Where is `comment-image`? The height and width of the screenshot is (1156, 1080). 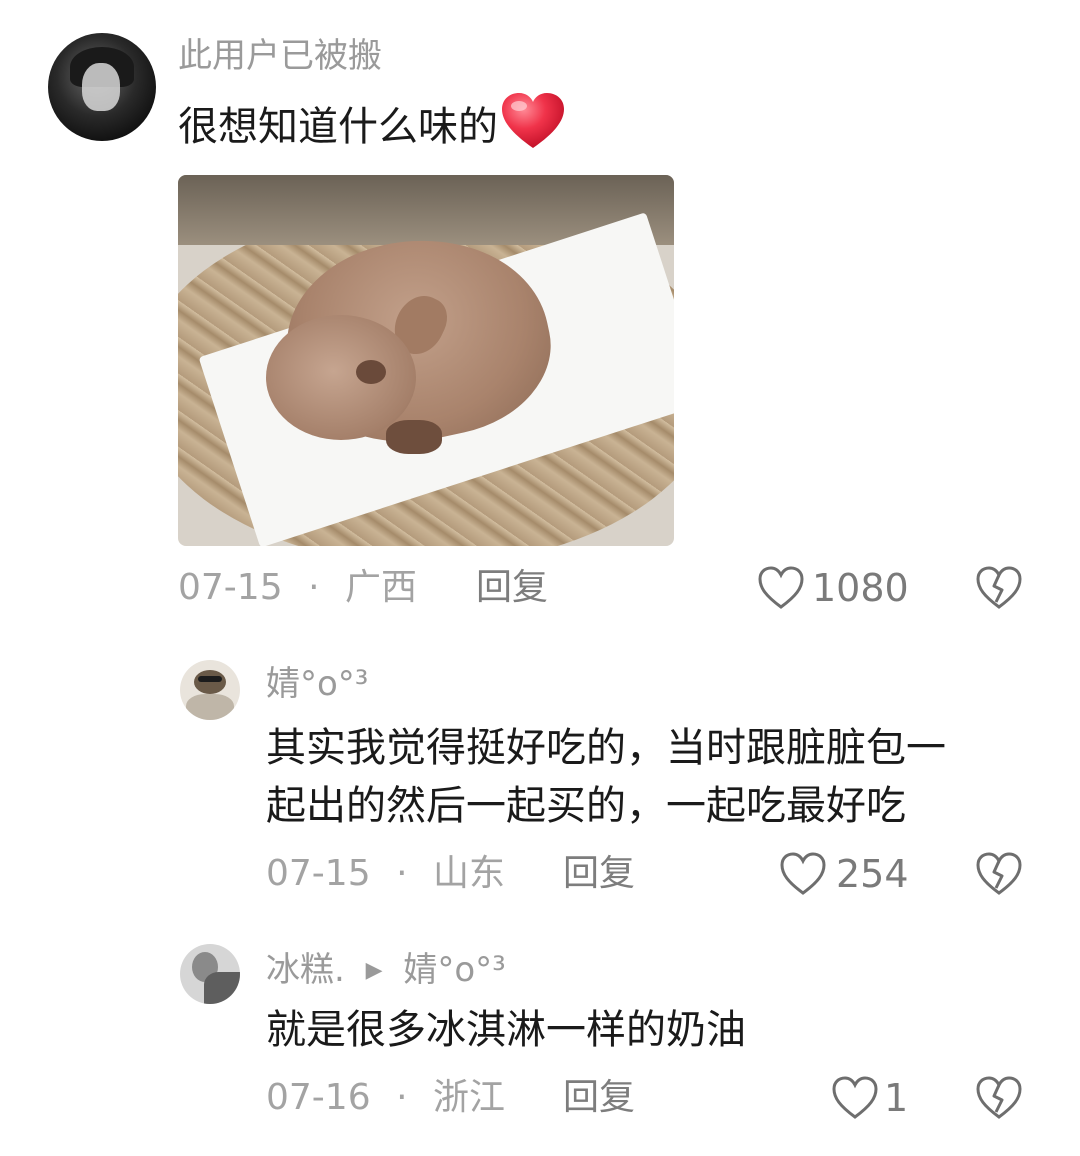 comment-image is located at coordinates (426, 360).